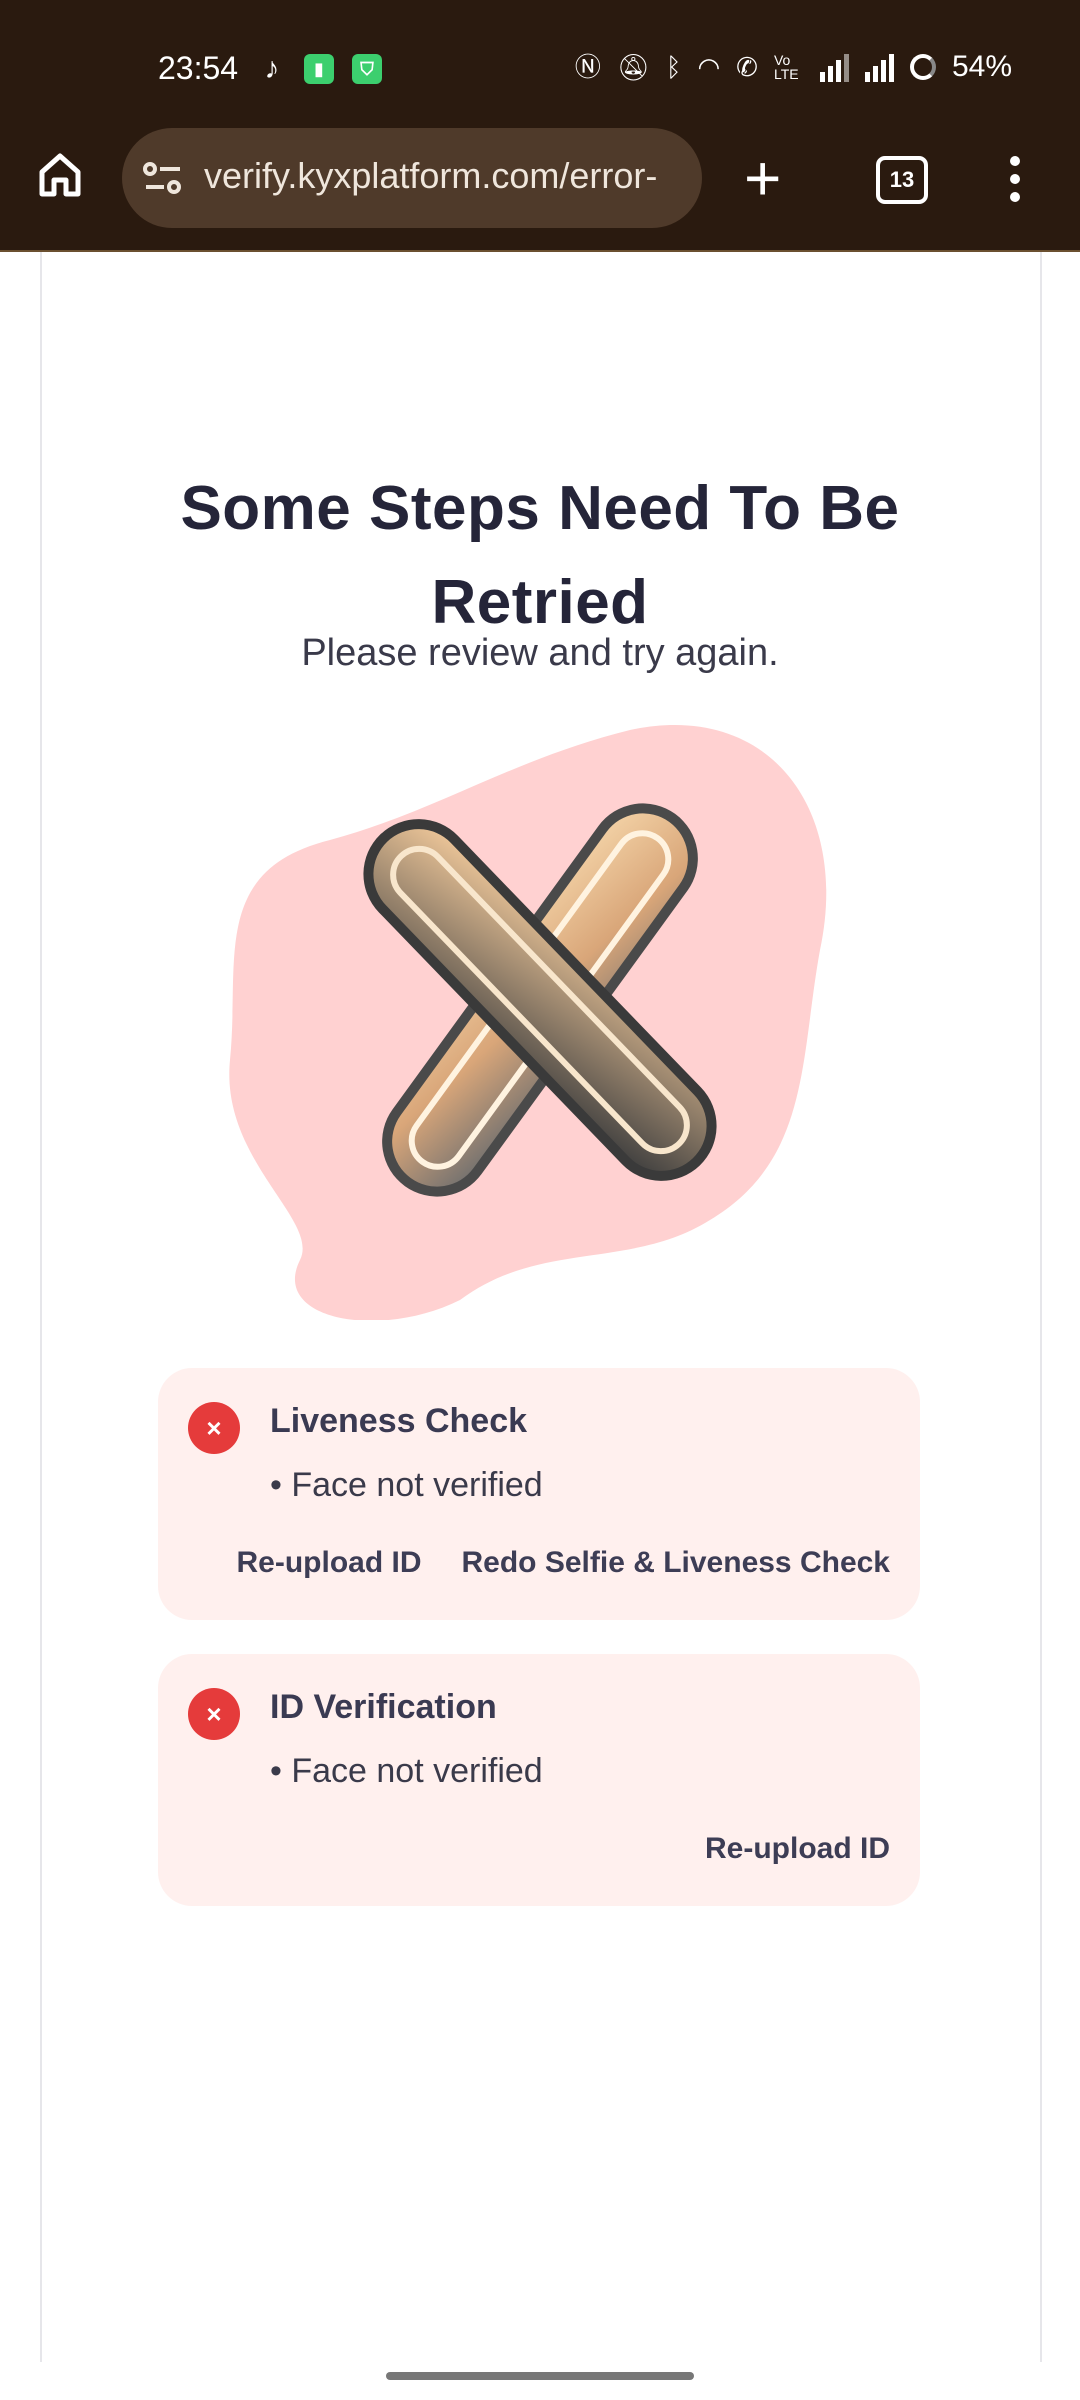 The width and height of the screenshot is (1080, 2400). Describe the element at coordinates (399, 1421) in the screenshot. I see `check-title: Liveness Check` at that location.